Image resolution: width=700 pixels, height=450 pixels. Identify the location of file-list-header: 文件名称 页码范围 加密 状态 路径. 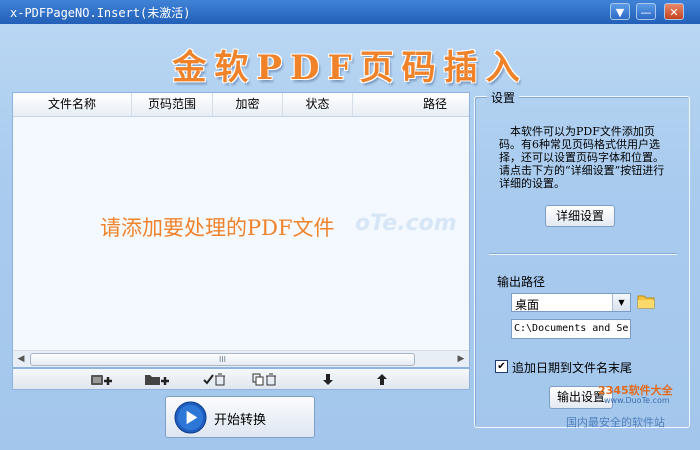
(241, 105).